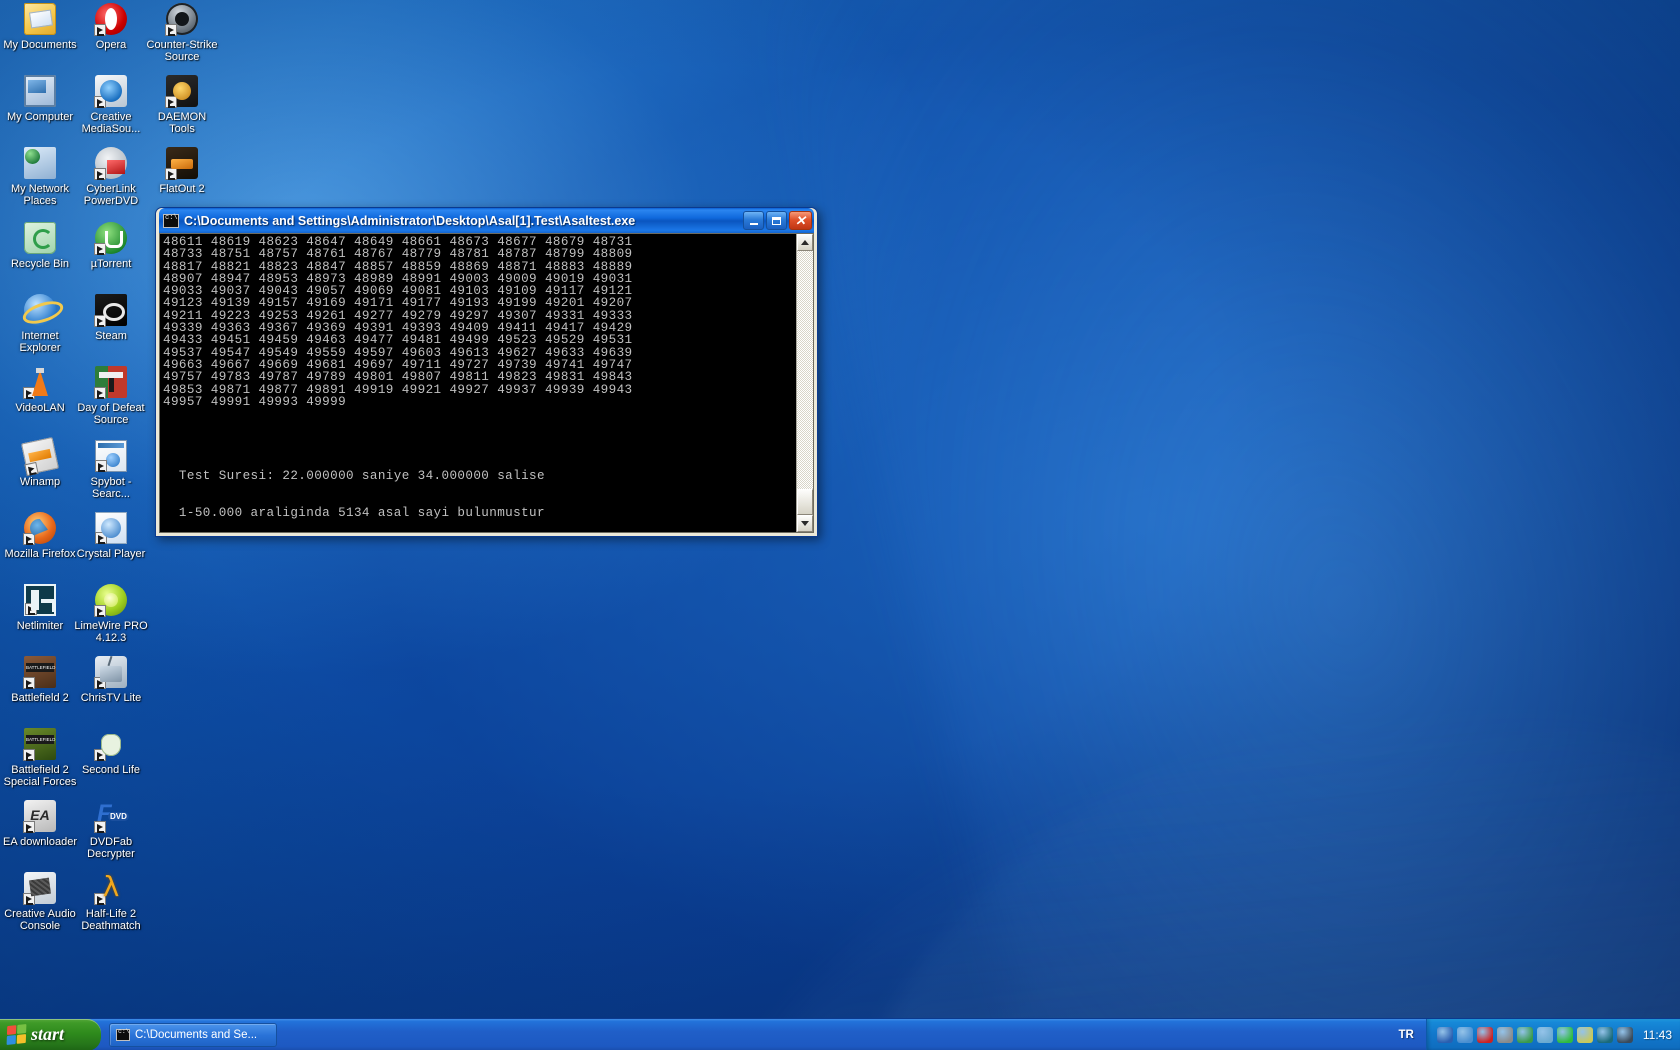  I want to click on desktop-icon-label: DAEMON Tools, so click(182, 123).